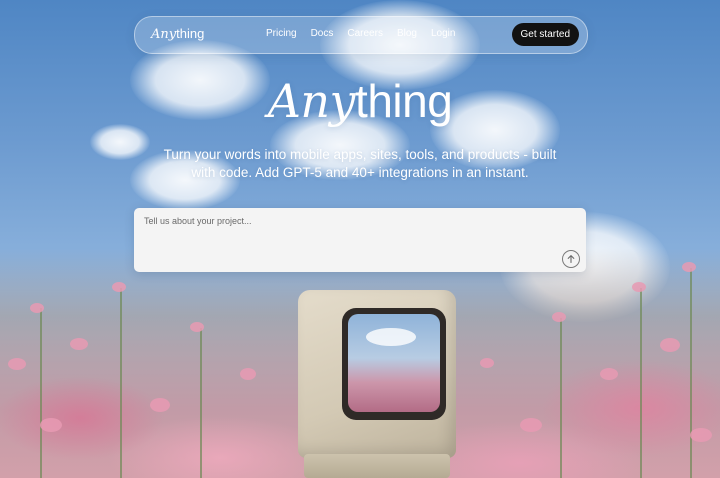  I want to click on project-prompt-input, so click(344, 240).